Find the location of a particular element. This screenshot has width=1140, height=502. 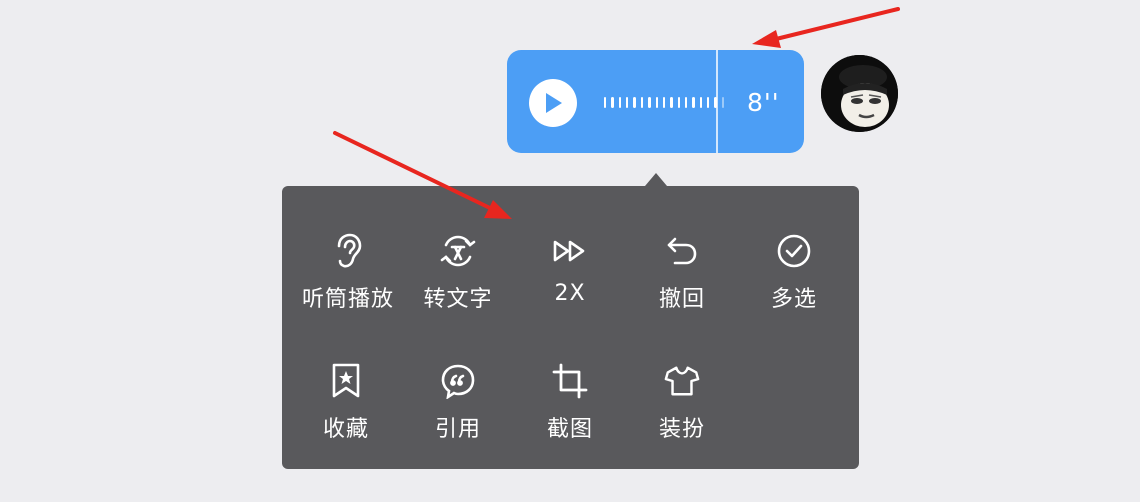

meme-avatar-icon is located at coordinates (859, 93).